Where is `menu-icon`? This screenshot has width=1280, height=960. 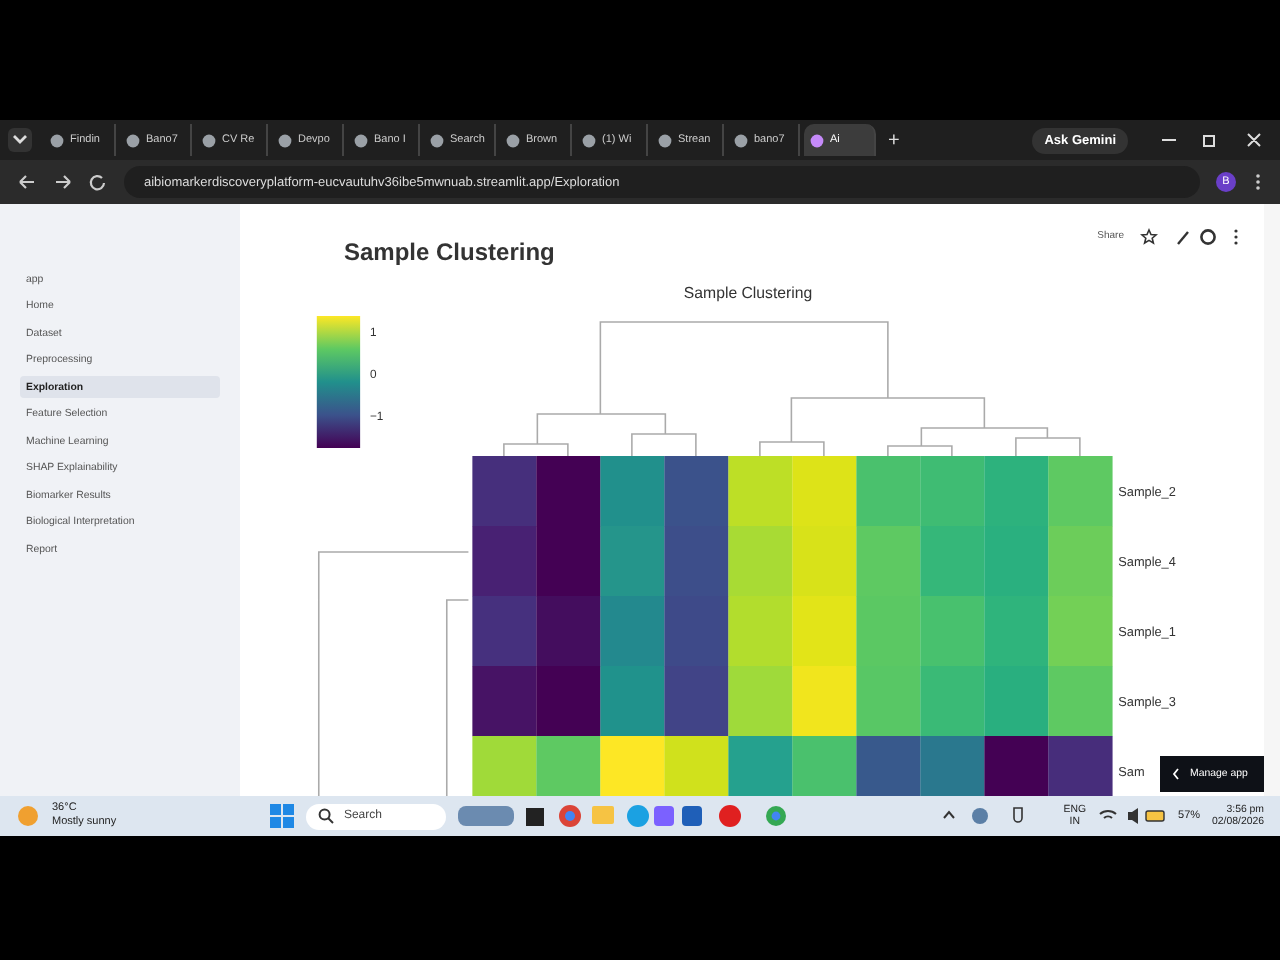
menu-icon is located at coordinates (1258, 182).